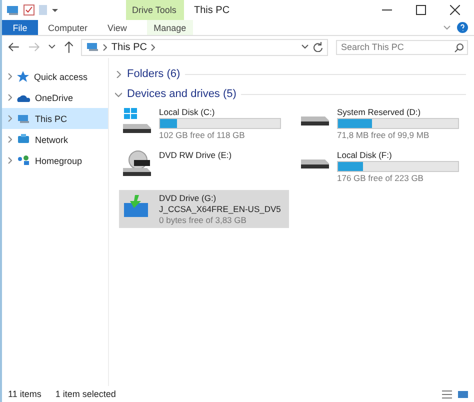  Describe the element at coordinates (23, 97) in the screenshot. I see `cloud-icon` at that location.